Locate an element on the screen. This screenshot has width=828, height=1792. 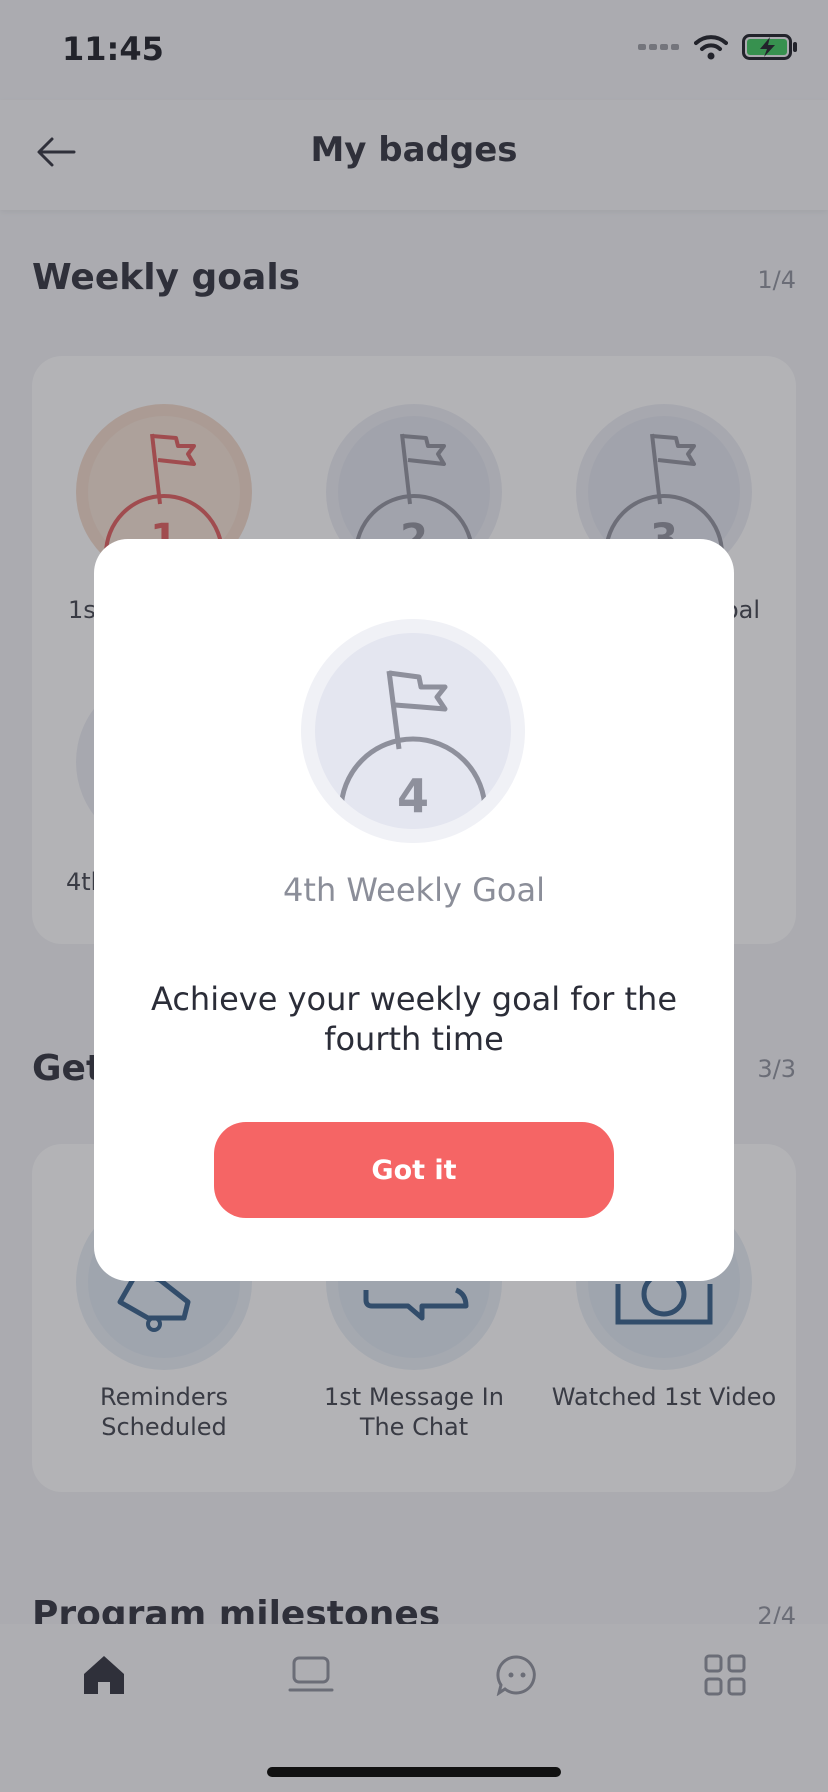
modal-badge: 4 is located at coordinates (413, 731).